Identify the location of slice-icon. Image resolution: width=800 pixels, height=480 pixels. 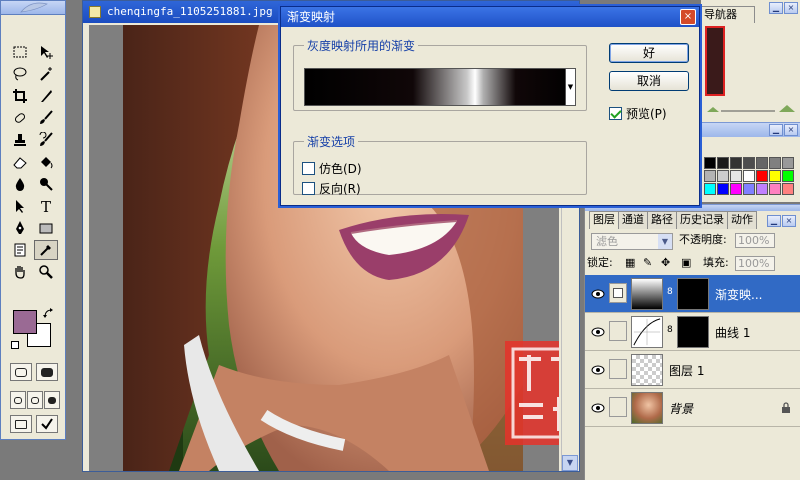
(46, 96).